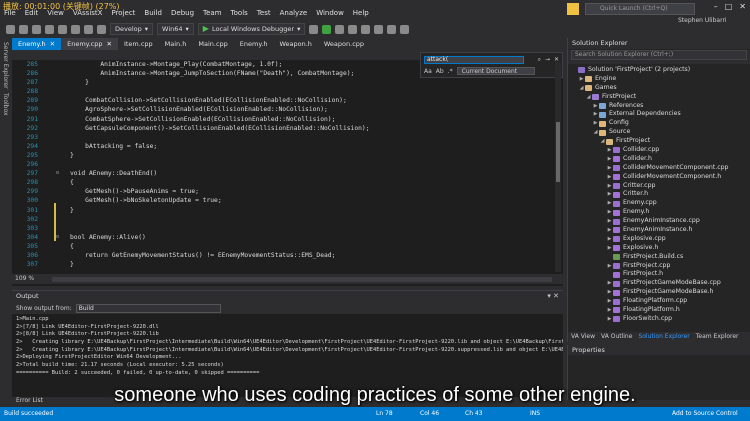 The image size is (750, 421). Describe the element at coordinates (659, 301) in the screenshot. I see `tree-item: ▶ FloatingPlatform.cpp` at that location.